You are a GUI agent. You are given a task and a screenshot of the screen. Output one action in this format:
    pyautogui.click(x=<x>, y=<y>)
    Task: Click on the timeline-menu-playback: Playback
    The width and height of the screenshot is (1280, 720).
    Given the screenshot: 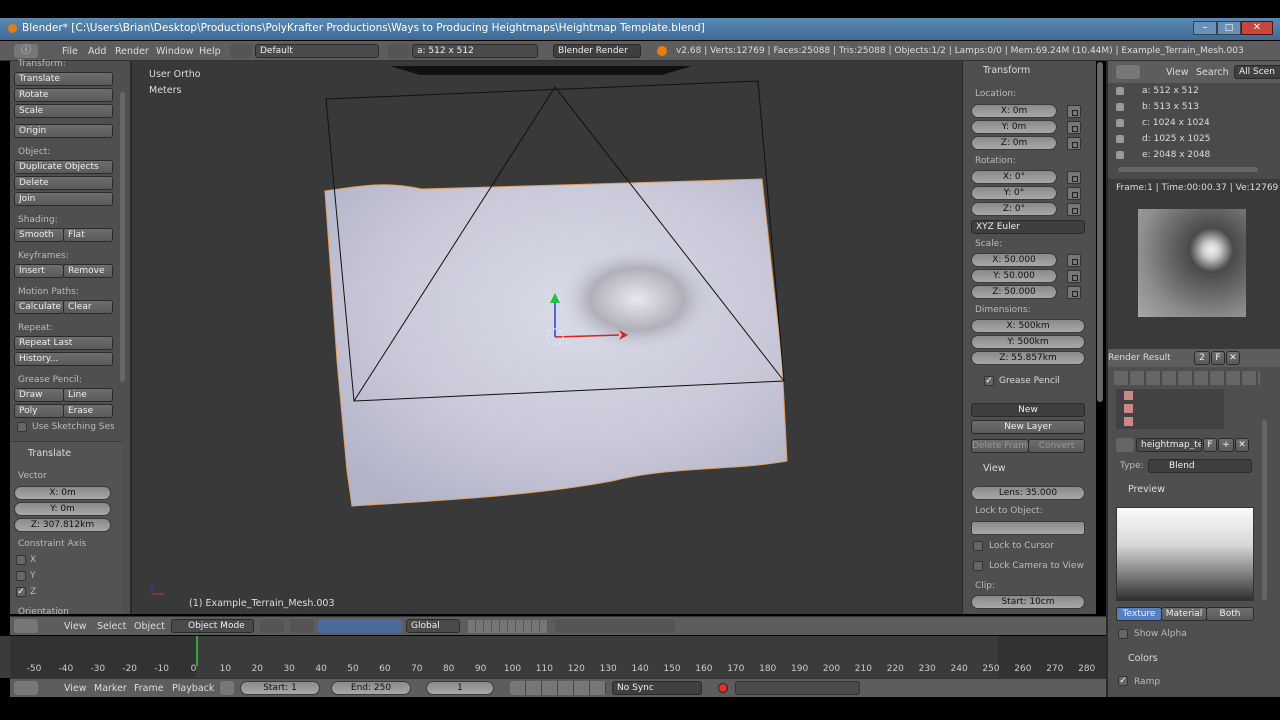 What is the action you would take?
    pyautogui.click(x=193, y=688)
    